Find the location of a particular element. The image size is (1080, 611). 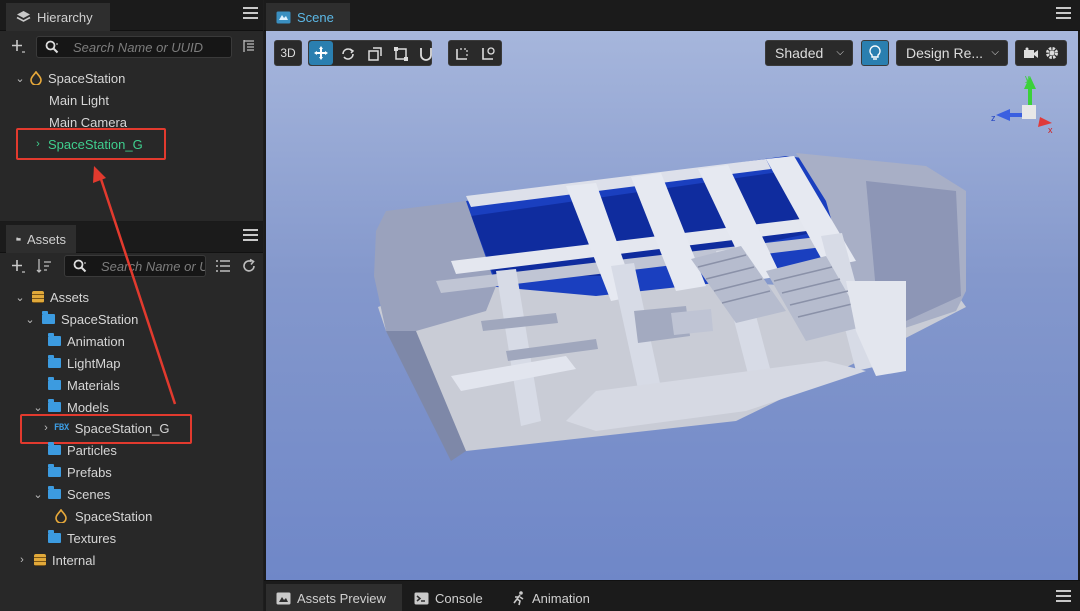

tab-scene: Scene is located at coordinates (308, 17).